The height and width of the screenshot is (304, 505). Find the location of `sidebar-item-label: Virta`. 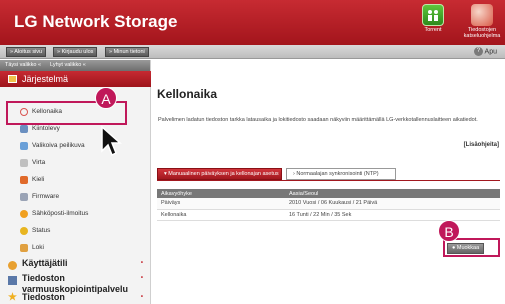

sidebar-item-label: Virta is located at coordinates (39, 162).